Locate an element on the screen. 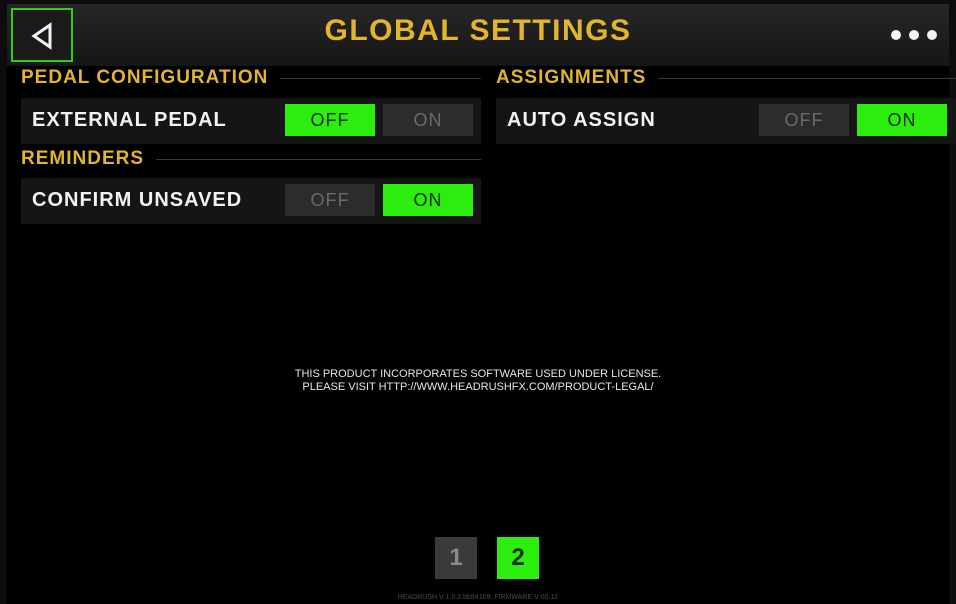 The width and height of the screenshot is (956, 604). section-heading-pedal-configuration: PEDAL CONFIGURATION is located at coordinates (251, 78).